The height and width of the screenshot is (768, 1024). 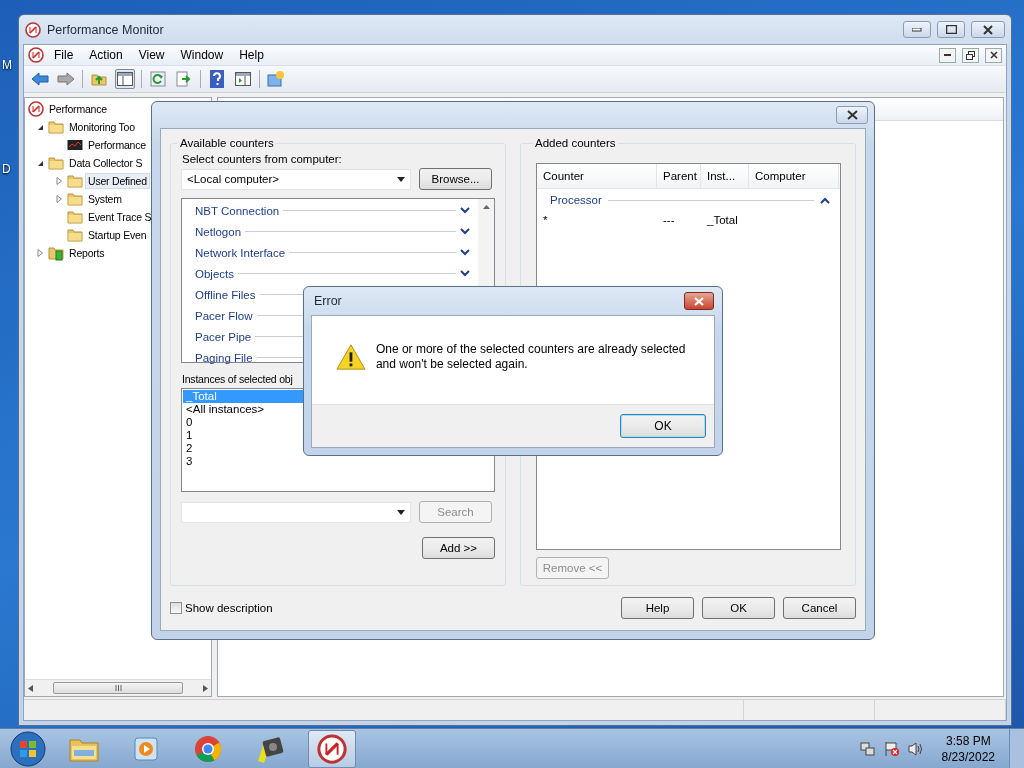 What do you see at coordinates (151, 55) in the screenshot?
I see `menu-item: View` at bounding box center [151, 55].